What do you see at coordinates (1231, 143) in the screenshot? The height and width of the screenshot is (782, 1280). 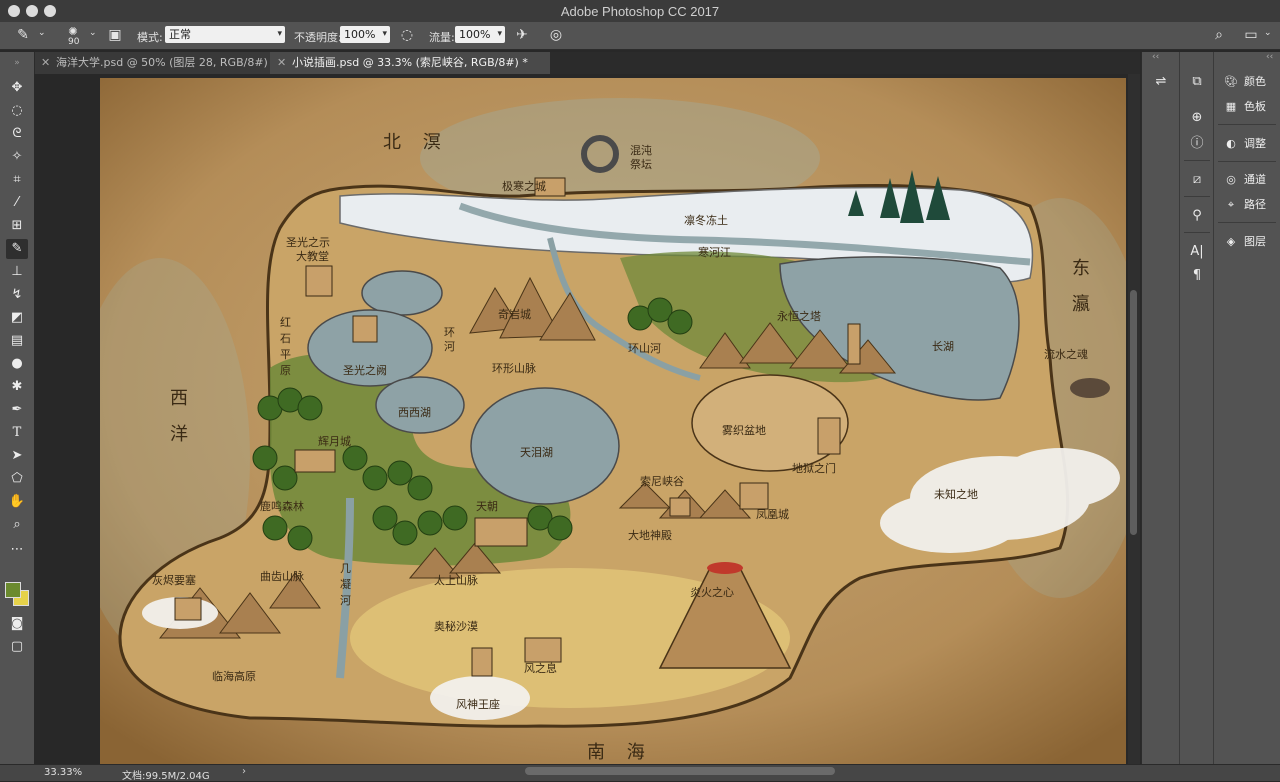 I see `adjustments-icon: ◐` at bounding box center [1231, 143].